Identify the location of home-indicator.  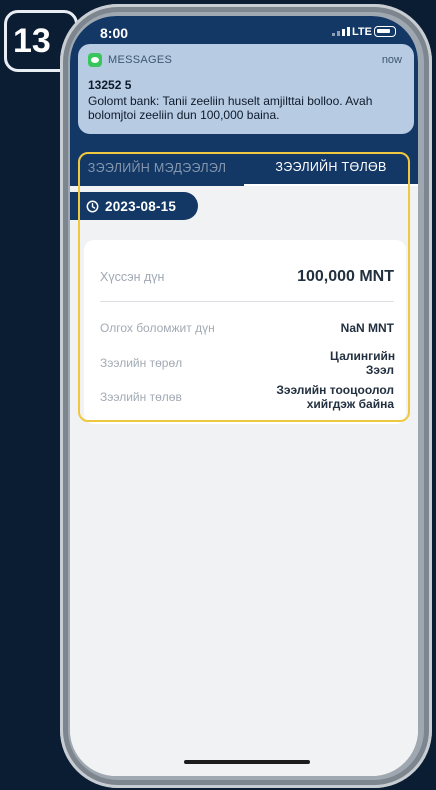
(247, 762).